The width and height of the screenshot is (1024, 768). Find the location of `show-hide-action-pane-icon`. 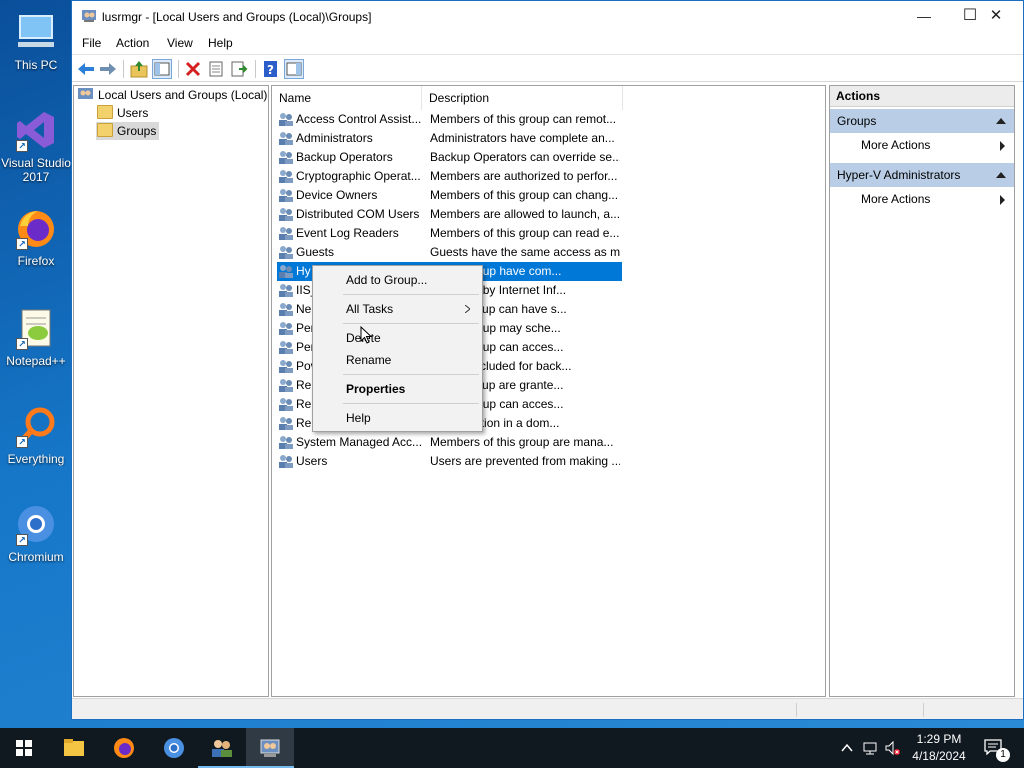

show-hide-action-pane-icon is located at coordinates (294, 69).